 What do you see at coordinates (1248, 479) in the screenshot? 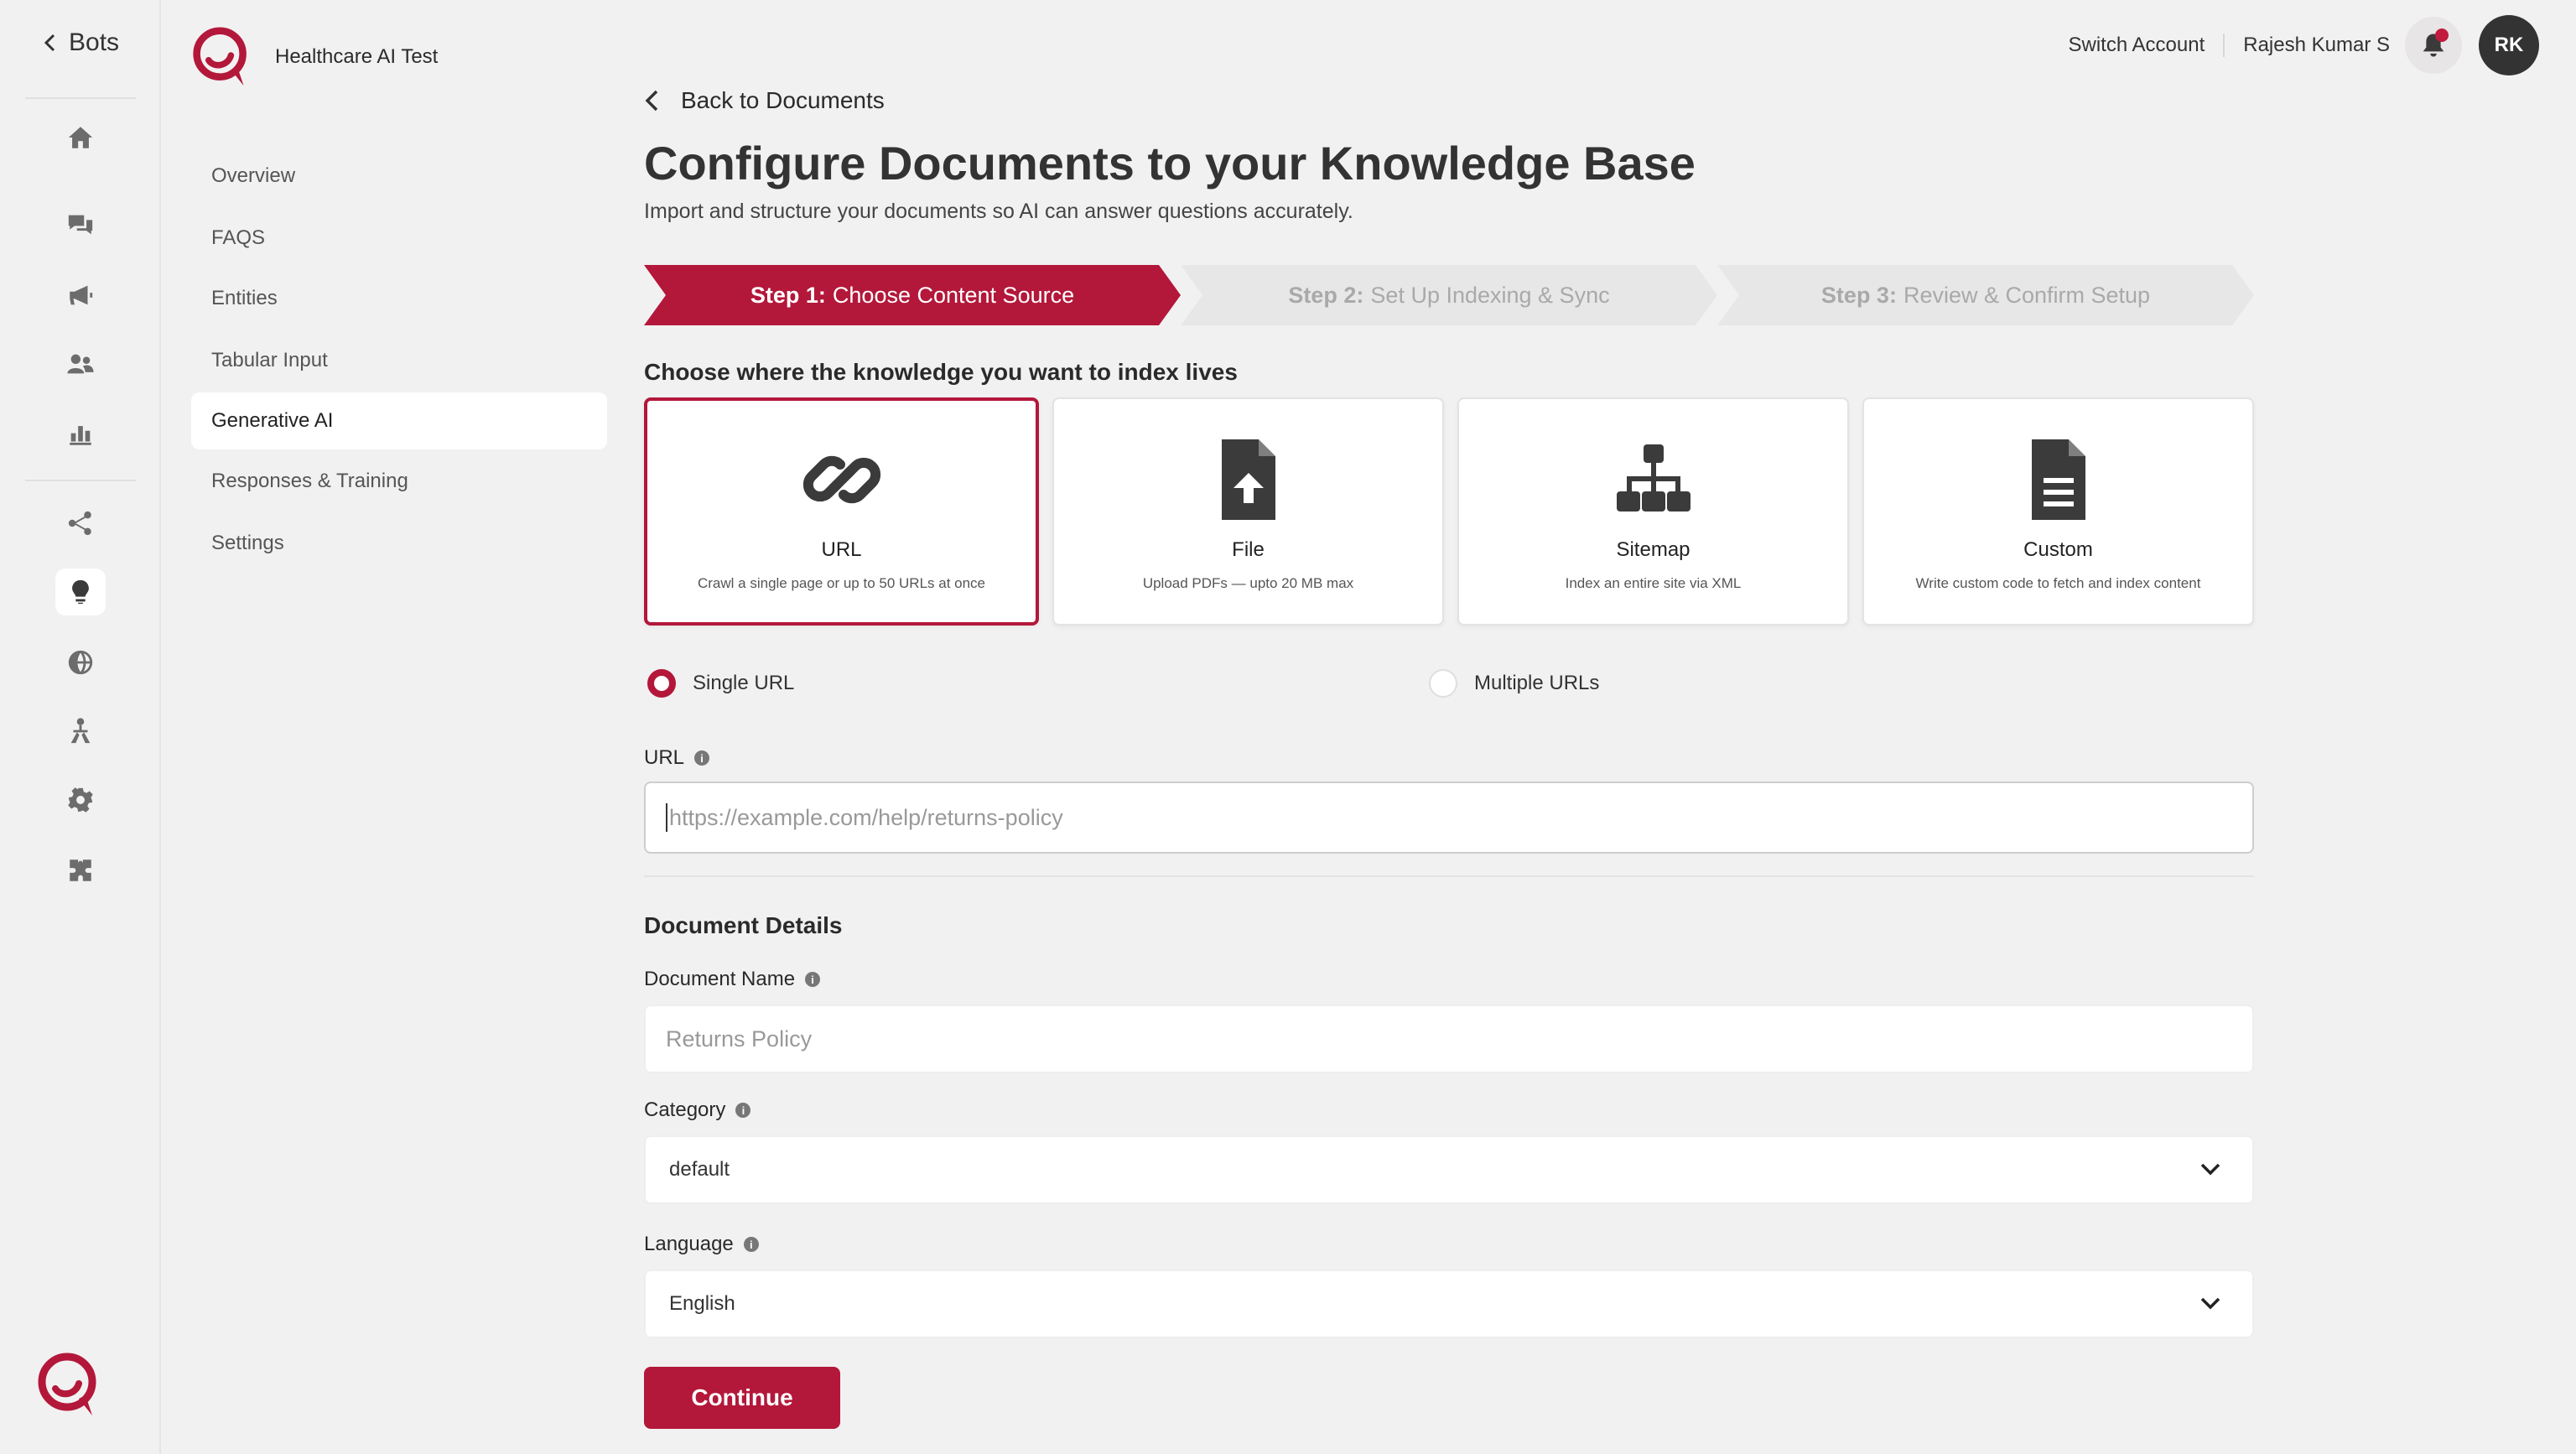
I see `file-upload-icon` at bounding box center [1248, 479].